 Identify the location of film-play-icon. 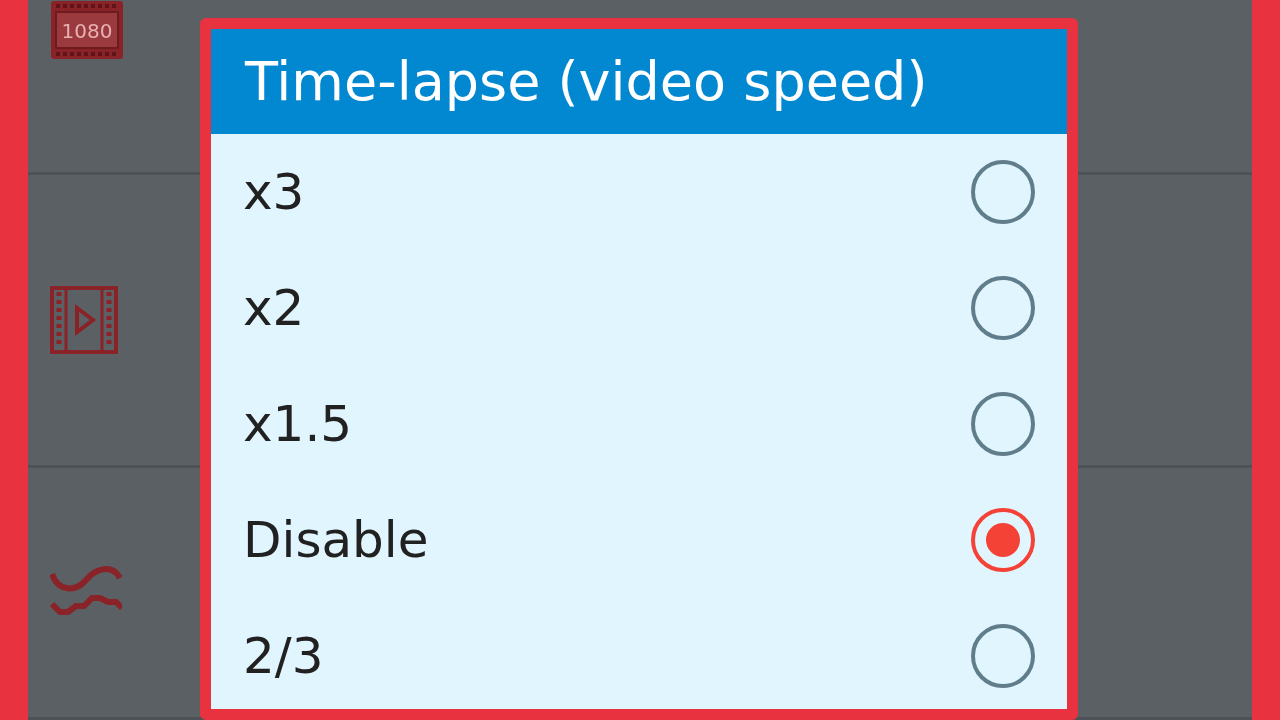
(84, 320).